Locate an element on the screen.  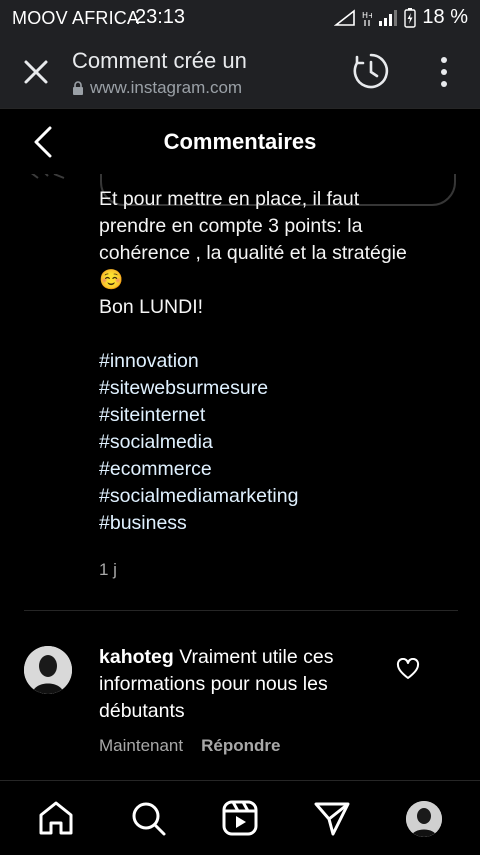
browser-url: www.instagram.com is located at coordinates (157, 88).